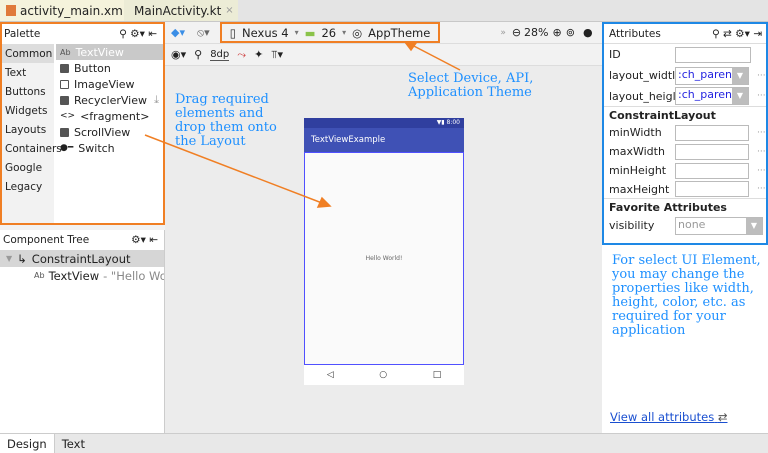 This screenshot has width=768, height=453. Describe the element at coordinates (233, 169) in the screenshot. I see `arrow-to-layout` at that location.